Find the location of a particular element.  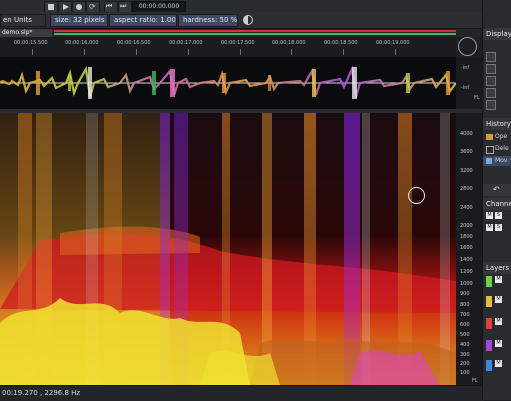

frequency-label: 4000 is located at coordinates (466, 134).